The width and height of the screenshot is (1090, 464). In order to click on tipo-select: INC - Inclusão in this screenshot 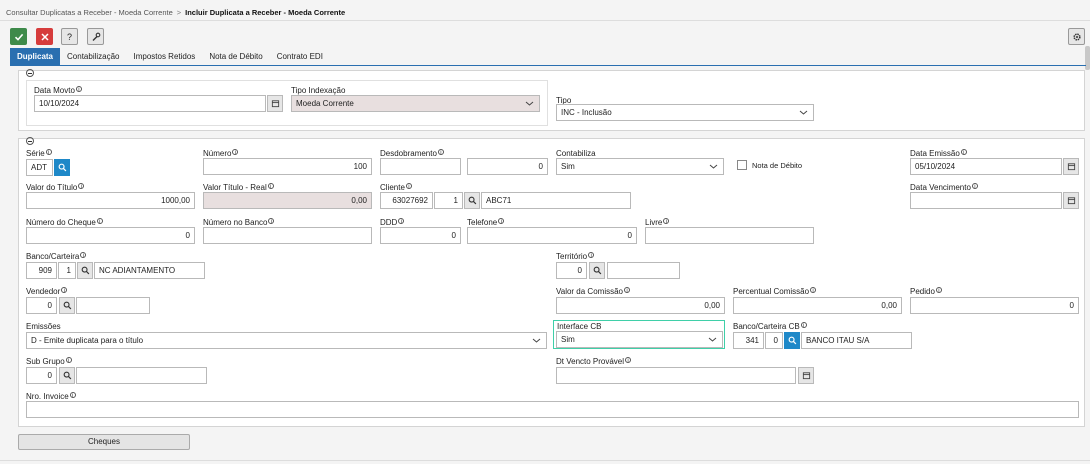, I will do `click(685, 112)`.